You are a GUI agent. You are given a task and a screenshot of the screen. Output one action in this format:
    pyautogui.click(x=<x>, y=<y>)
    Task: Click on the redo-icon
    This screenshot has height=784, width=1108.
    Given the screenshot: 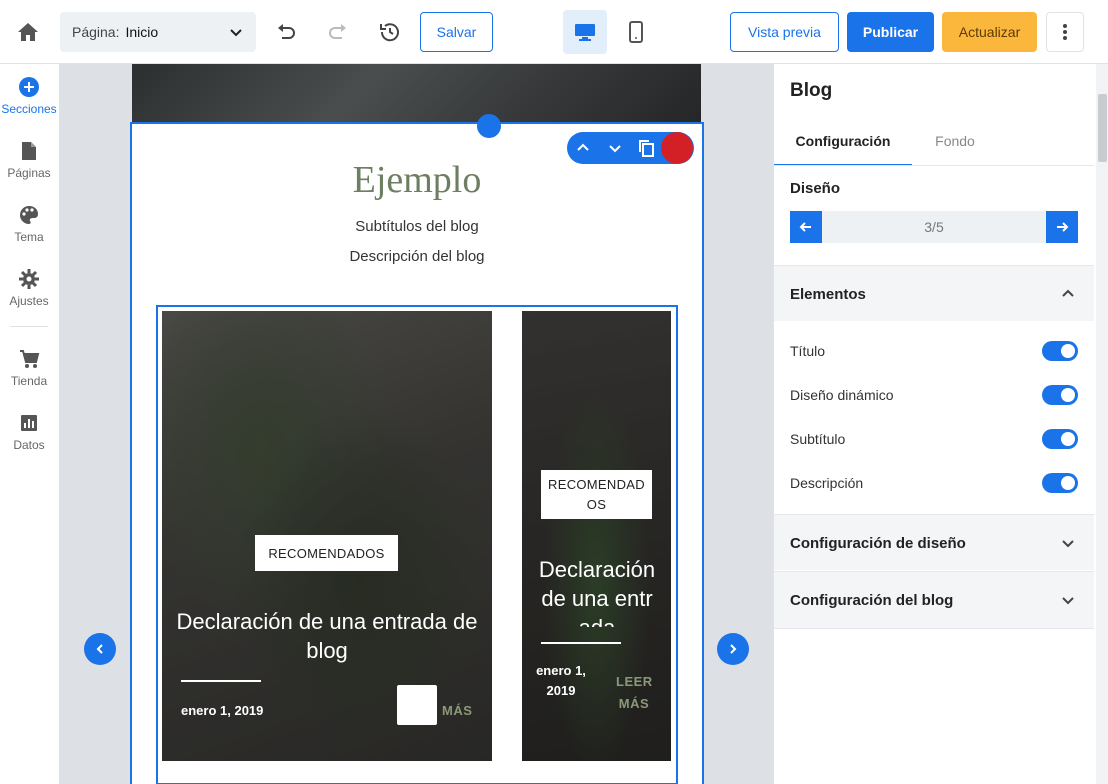 What is the action you would take?
    pyautogui.click(x=338, y=32)
    